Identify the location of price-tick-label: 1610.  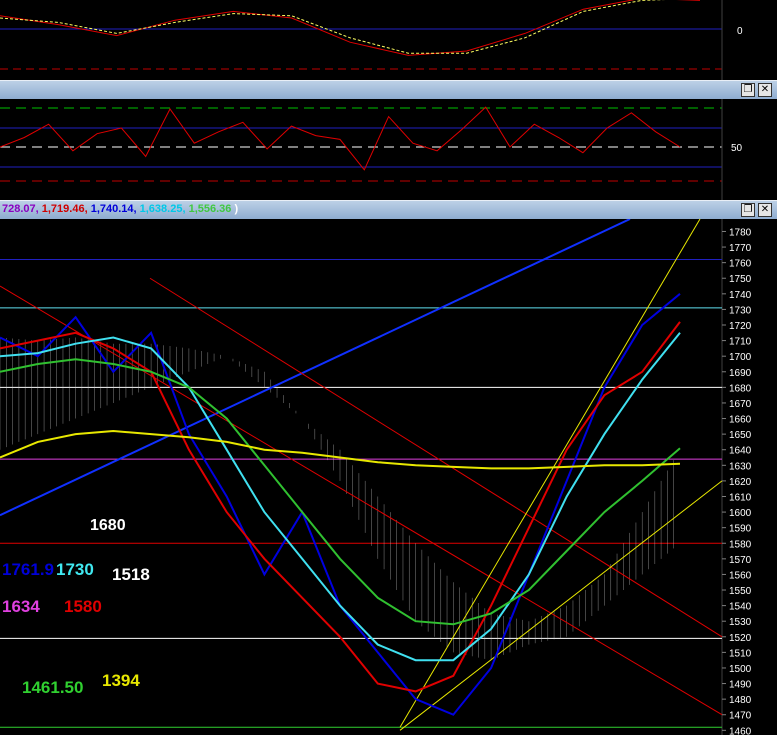
(740, 497).